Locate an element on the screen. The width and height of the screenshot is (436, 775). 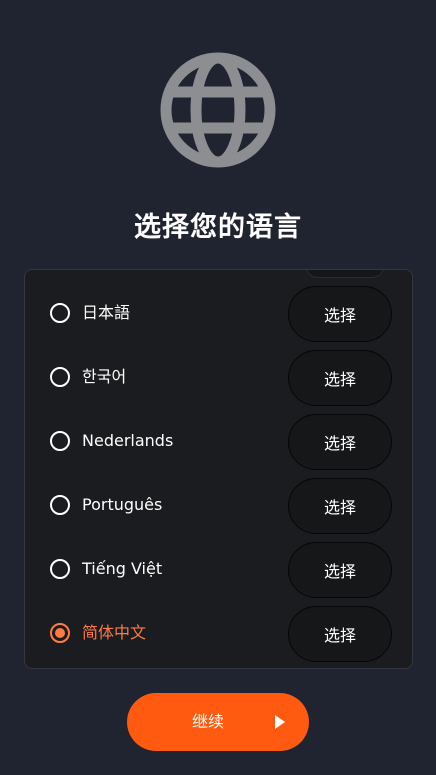
language-row-simplified-chinese: 简体中文 选择 is located at coordinates (218, 635).